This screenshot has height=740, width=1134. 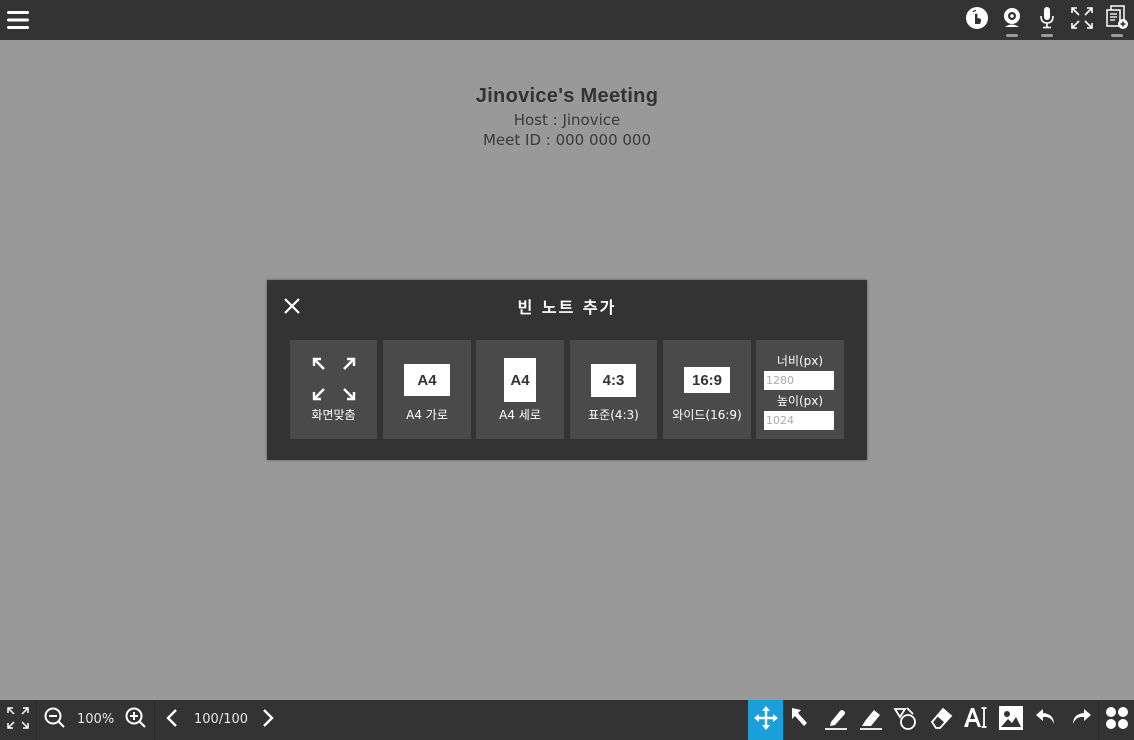 I want to click on zoom-in-icon, so click(x=136, y=720).